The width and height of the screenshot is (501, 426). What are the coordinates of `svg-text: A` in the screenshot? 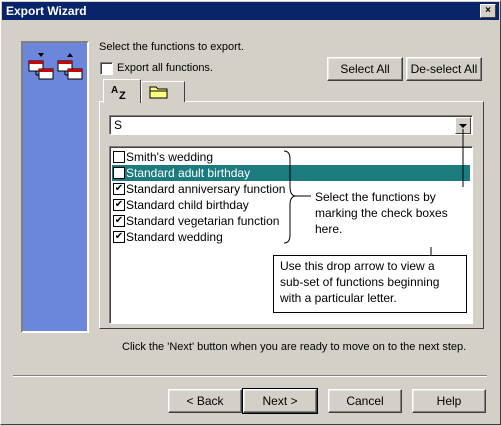 It's located at (114, 90).